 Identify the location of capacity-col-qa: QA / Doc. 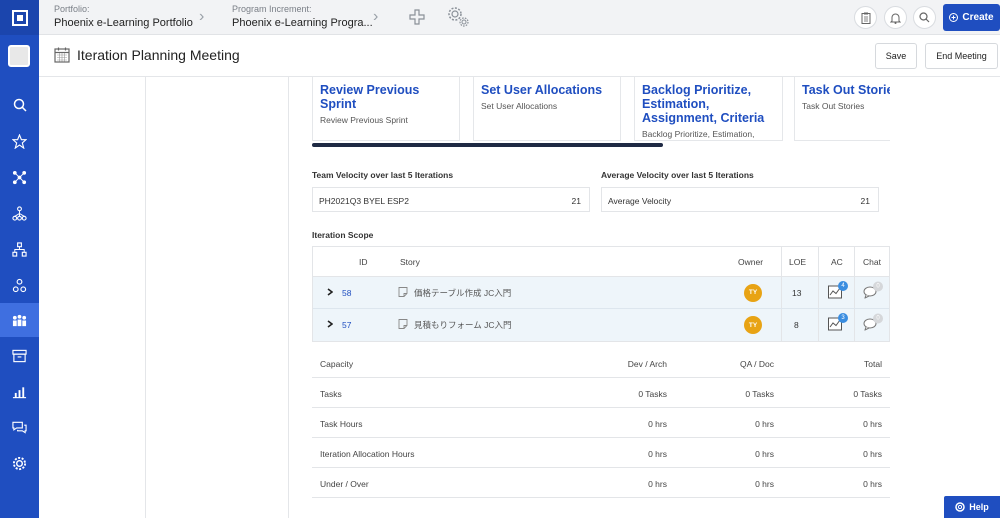
(756, 364).